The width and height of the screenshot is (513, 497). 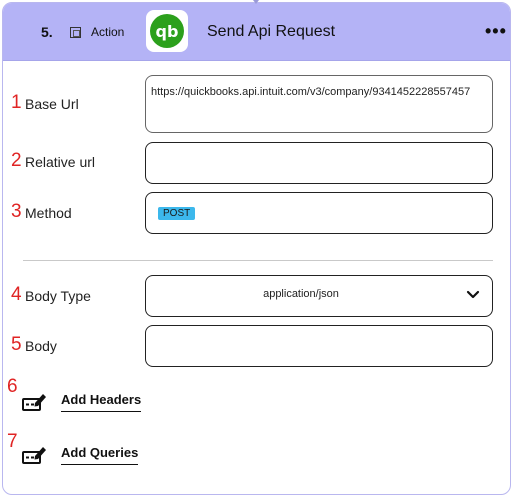 What do you see at coordinates (496, 31) in the screenshot?
I see `more-options-icon: •••` at bounding box center [496, 31].